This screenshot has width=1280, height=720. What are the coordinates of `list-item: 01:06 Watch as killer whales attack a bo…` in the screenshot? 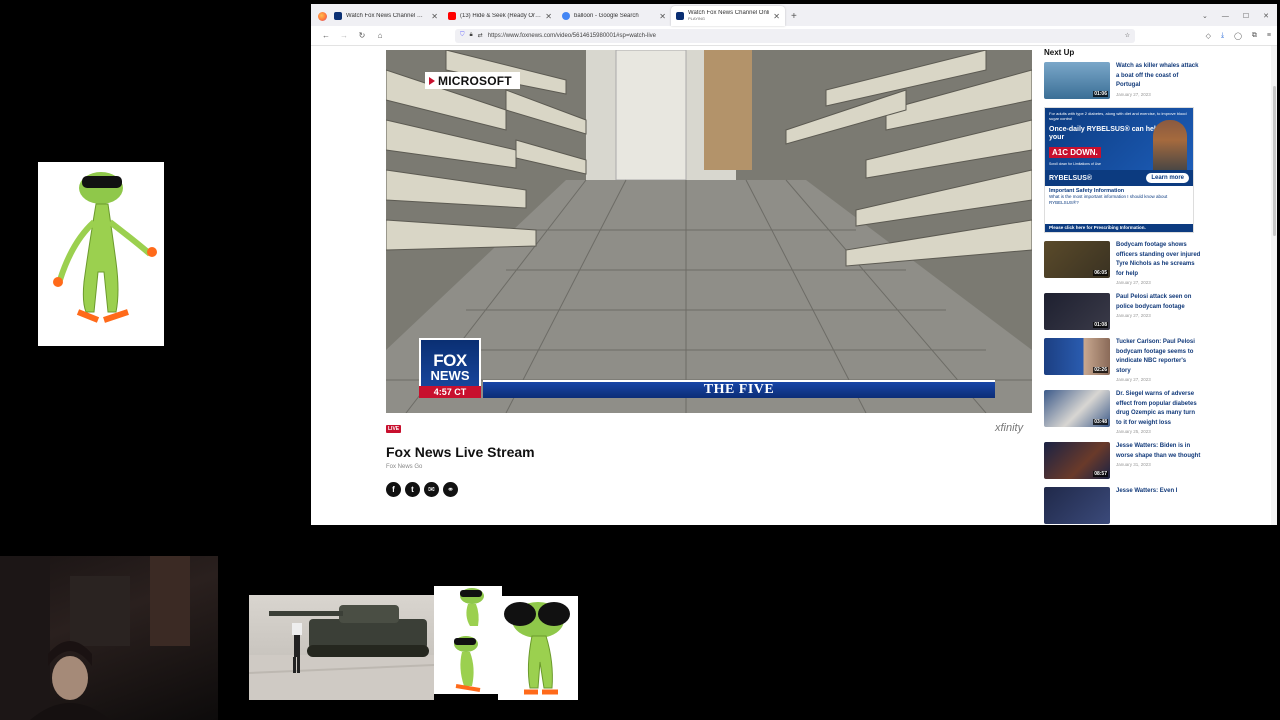 It's located at (1123, 80).